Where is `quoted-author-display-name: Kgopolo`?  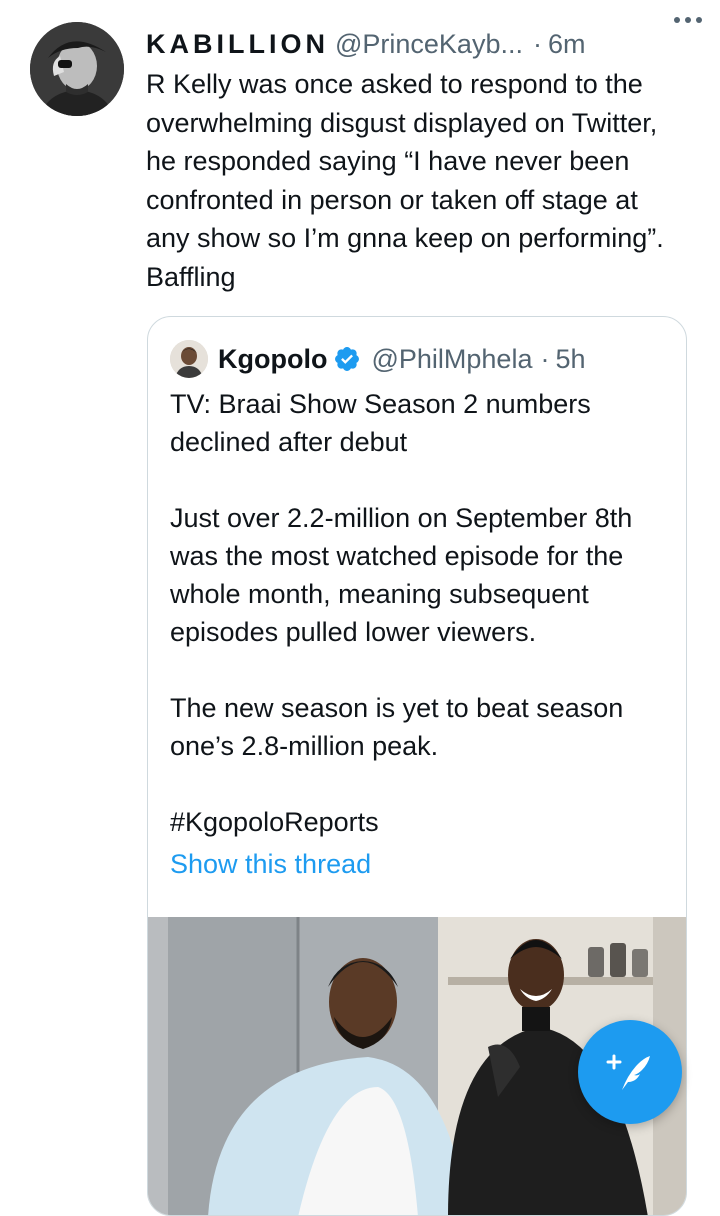 quoted-author-display-name: Kgopolo is located at coordinates (273, 358).